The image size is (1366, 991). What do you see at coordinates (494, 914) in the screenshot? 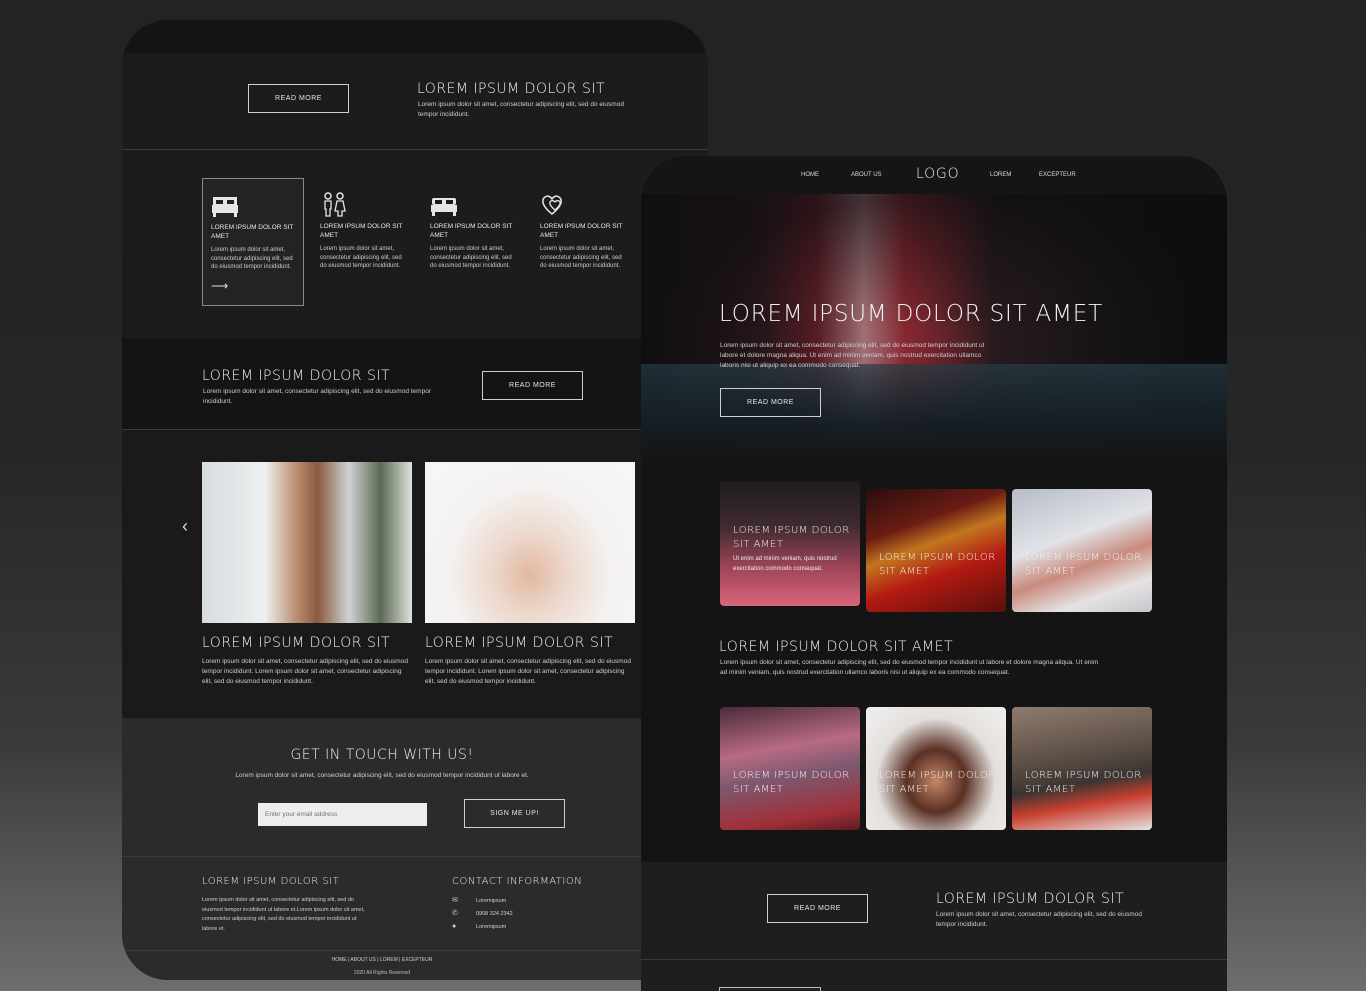
I see `contact-phone-text: 0908 324 2342` at bounding box center [494, 914].